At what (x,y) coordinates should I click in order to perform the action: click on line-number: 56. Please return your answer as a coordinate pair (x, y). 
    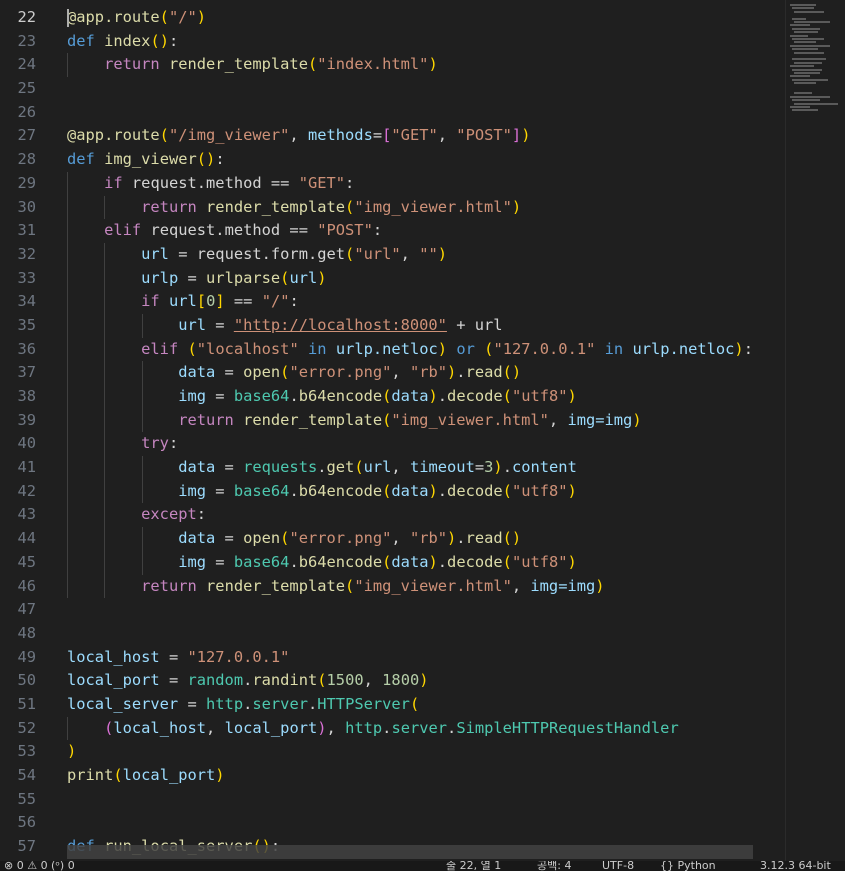
    Looking at the image, I should click on (26, 822).